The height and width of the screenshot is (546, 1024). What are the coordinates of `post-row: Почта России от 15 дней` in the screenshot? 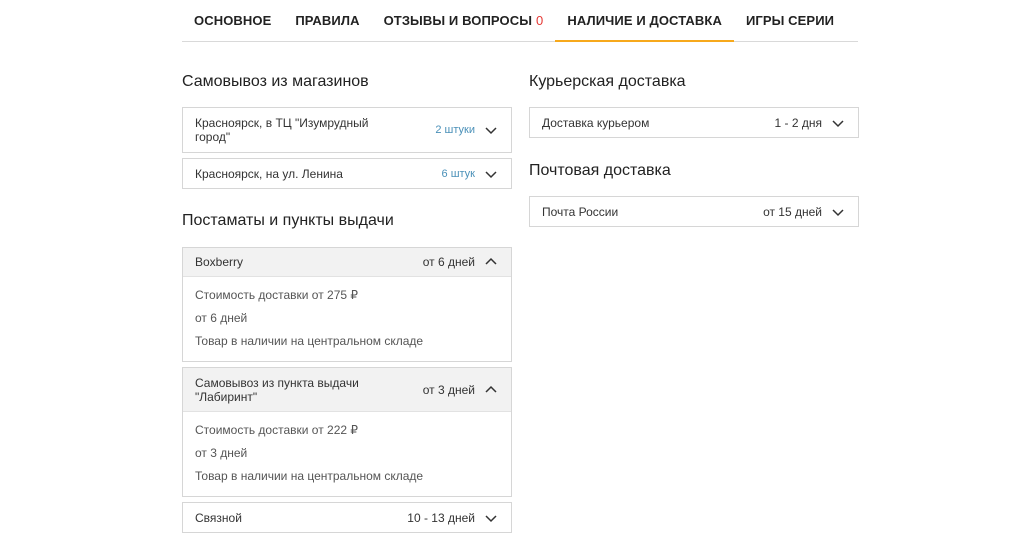 It's located at (694, 211).